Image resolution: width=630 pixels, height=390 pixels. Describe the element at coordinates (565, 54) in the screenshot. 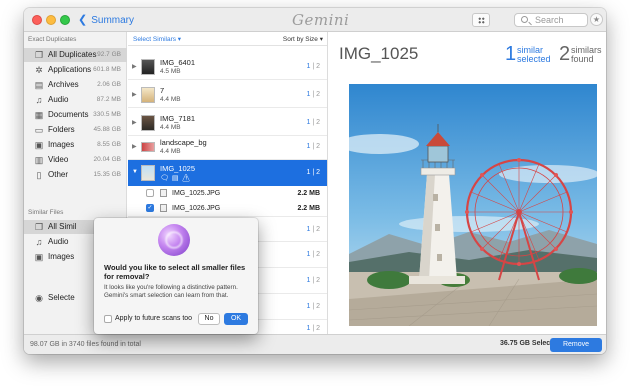

I see `similars-found-count: 2` at that location.